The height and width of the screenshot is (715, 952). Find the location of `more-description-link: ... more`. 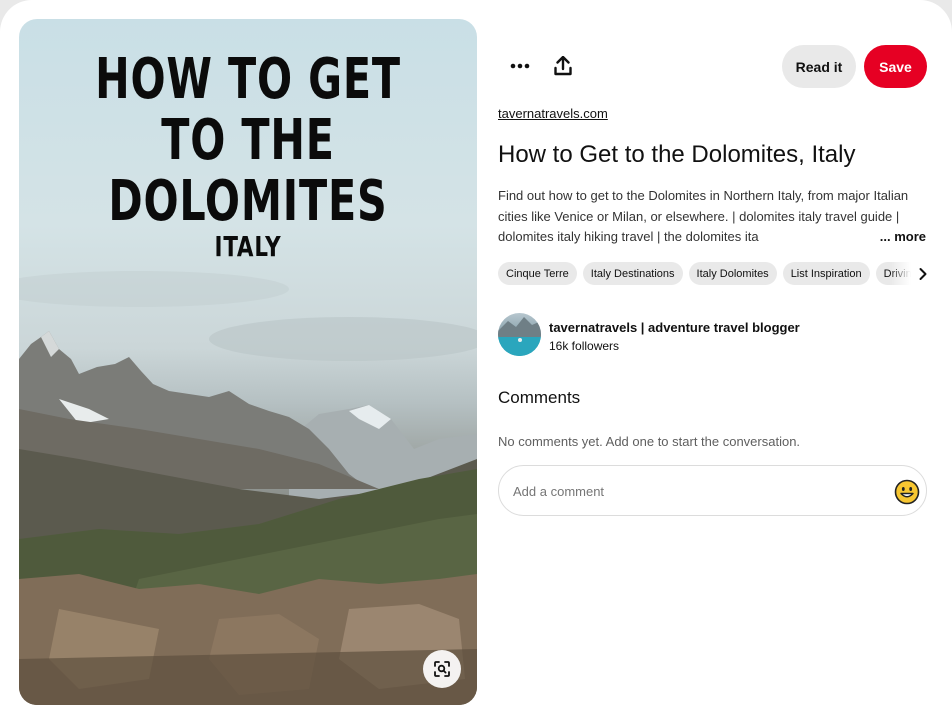

more-description-link: ... more is located at coordinates (901, 237).